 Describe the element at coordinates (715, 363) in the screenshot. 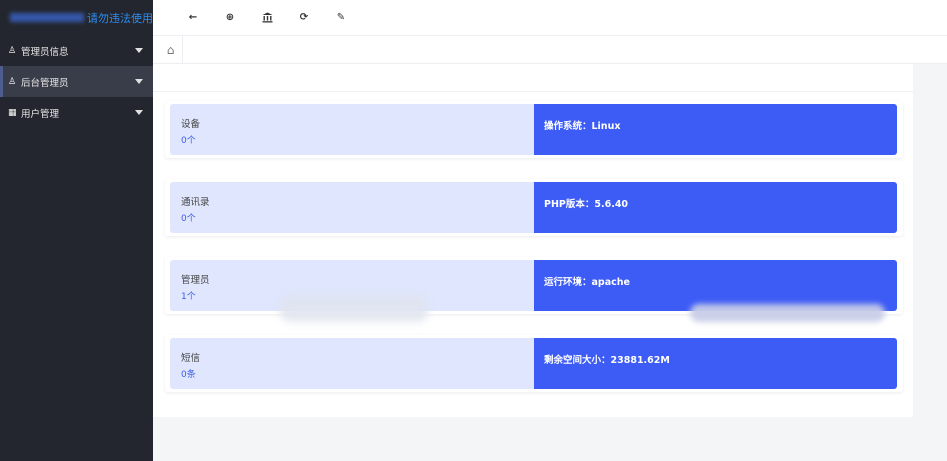

I see `stat-card-info: 剩余空间大小：23881.62M` at that location.